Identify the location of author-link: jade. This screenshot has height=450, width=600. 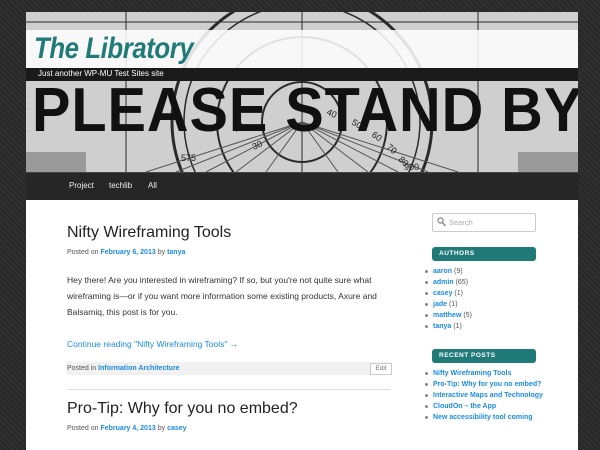
(440, 304).